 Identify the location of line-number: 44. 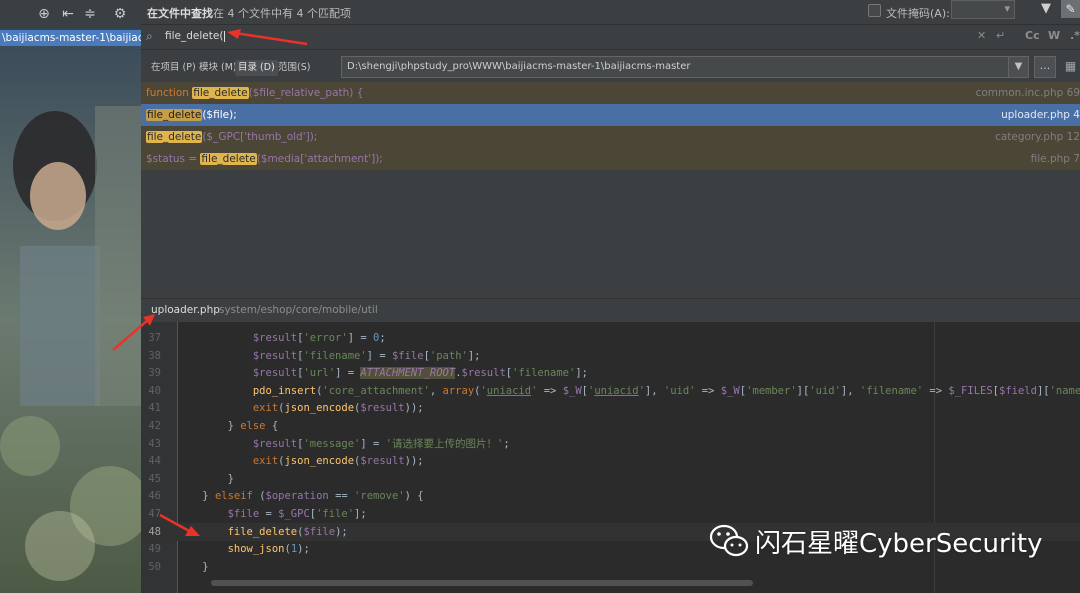
(154, 461).